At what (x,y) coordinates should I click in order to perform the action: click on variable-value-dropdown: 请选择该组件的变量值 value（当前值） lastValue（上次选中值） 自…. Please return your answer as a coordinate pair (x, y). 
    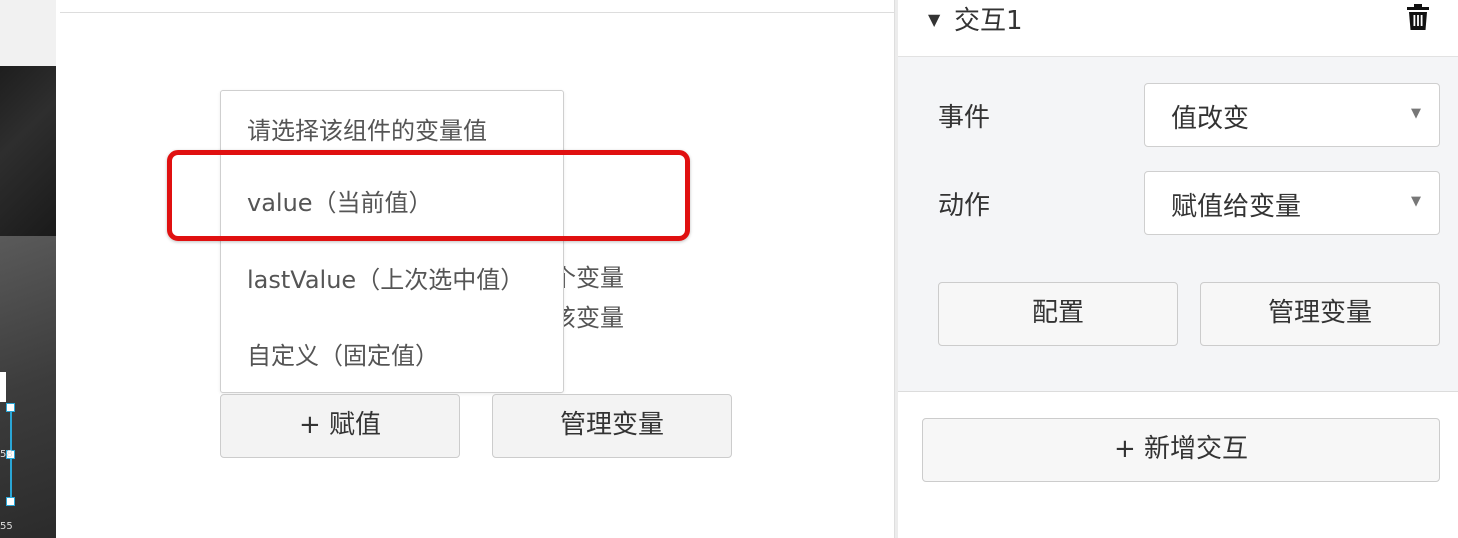
    Looking at the image, I should click on (392, 241).